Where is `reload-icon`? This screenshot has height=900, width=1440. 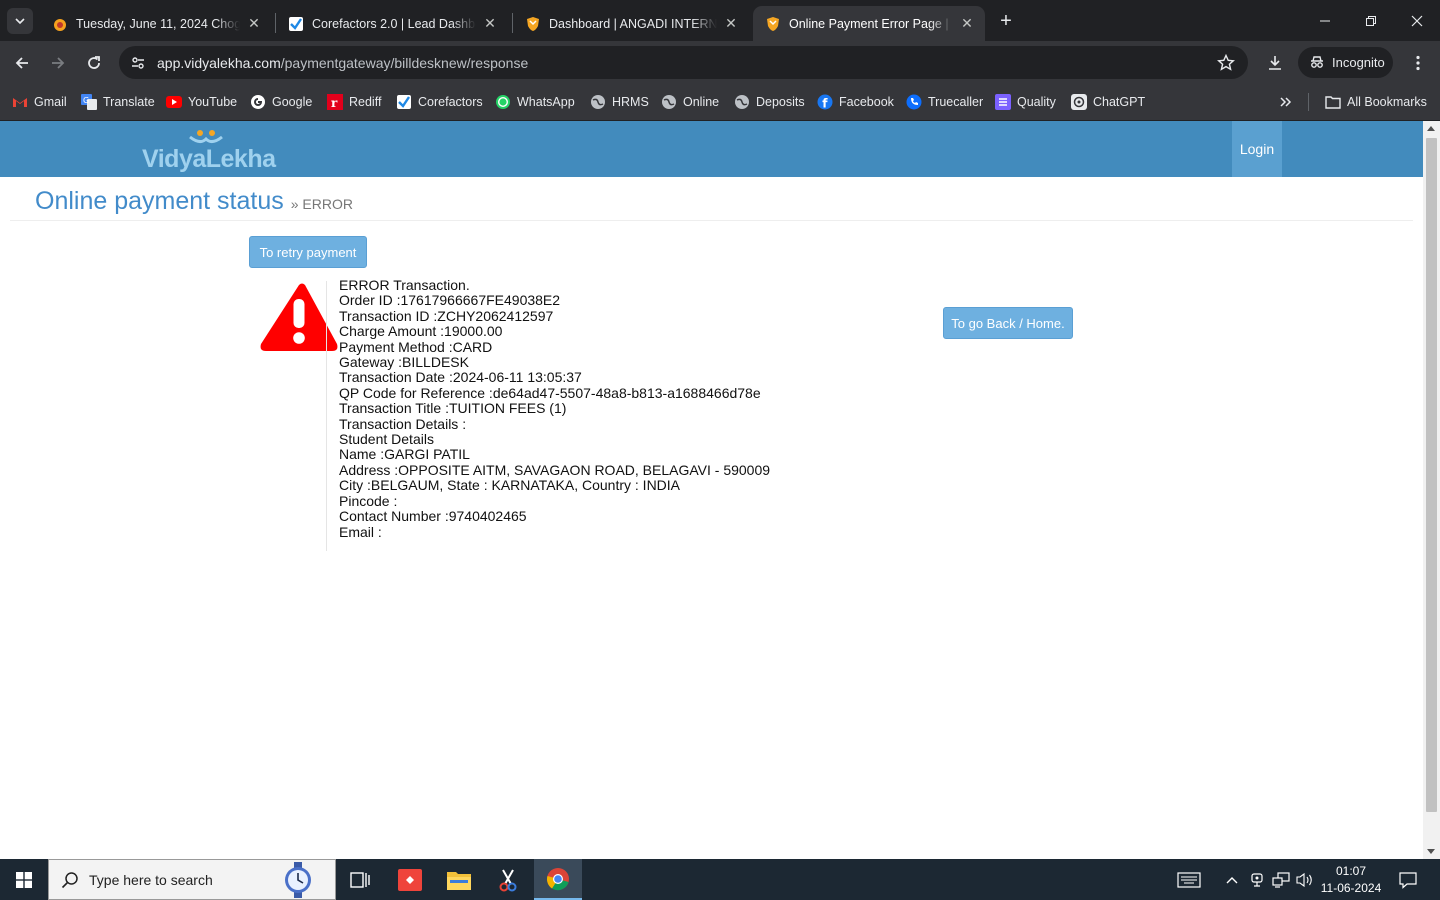 reload-icon is located at coordinates (94, 62).